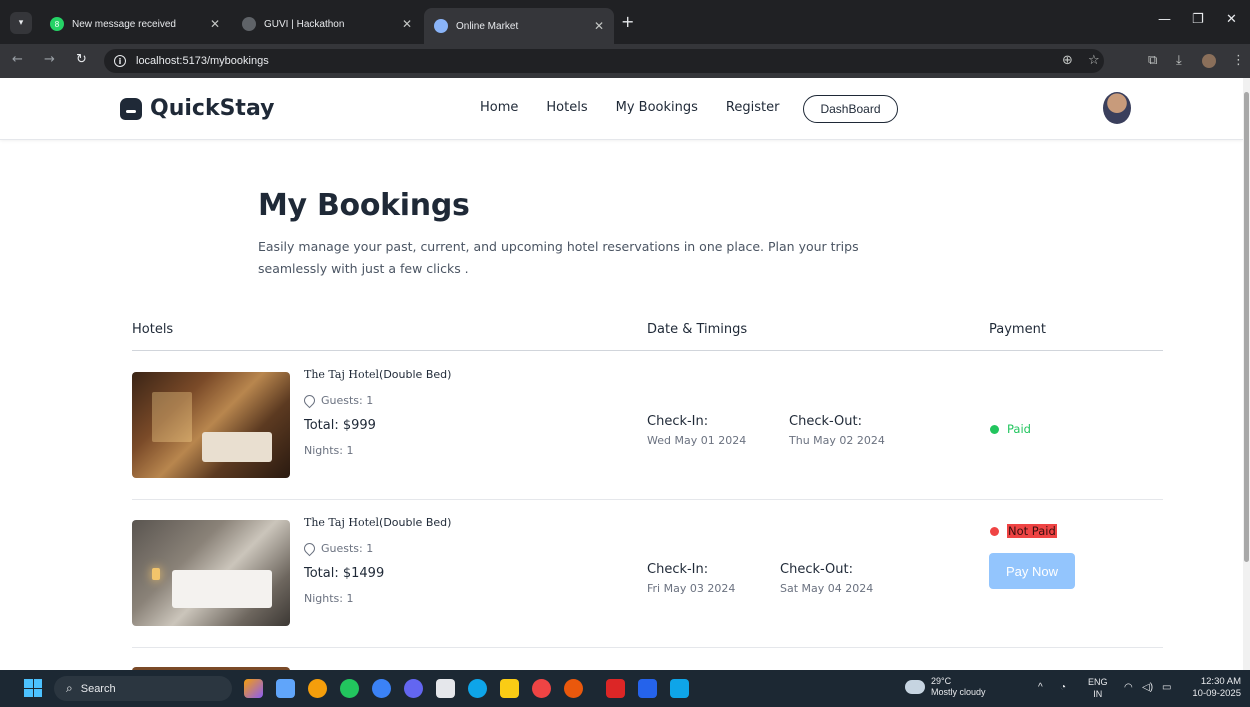 Image resolution: width=1250 pixels, height=707 pixels. Describe the element at coordinates (691, 588) in the screenshot. I see `checkin-date: Fri May 03 2024` at that location.